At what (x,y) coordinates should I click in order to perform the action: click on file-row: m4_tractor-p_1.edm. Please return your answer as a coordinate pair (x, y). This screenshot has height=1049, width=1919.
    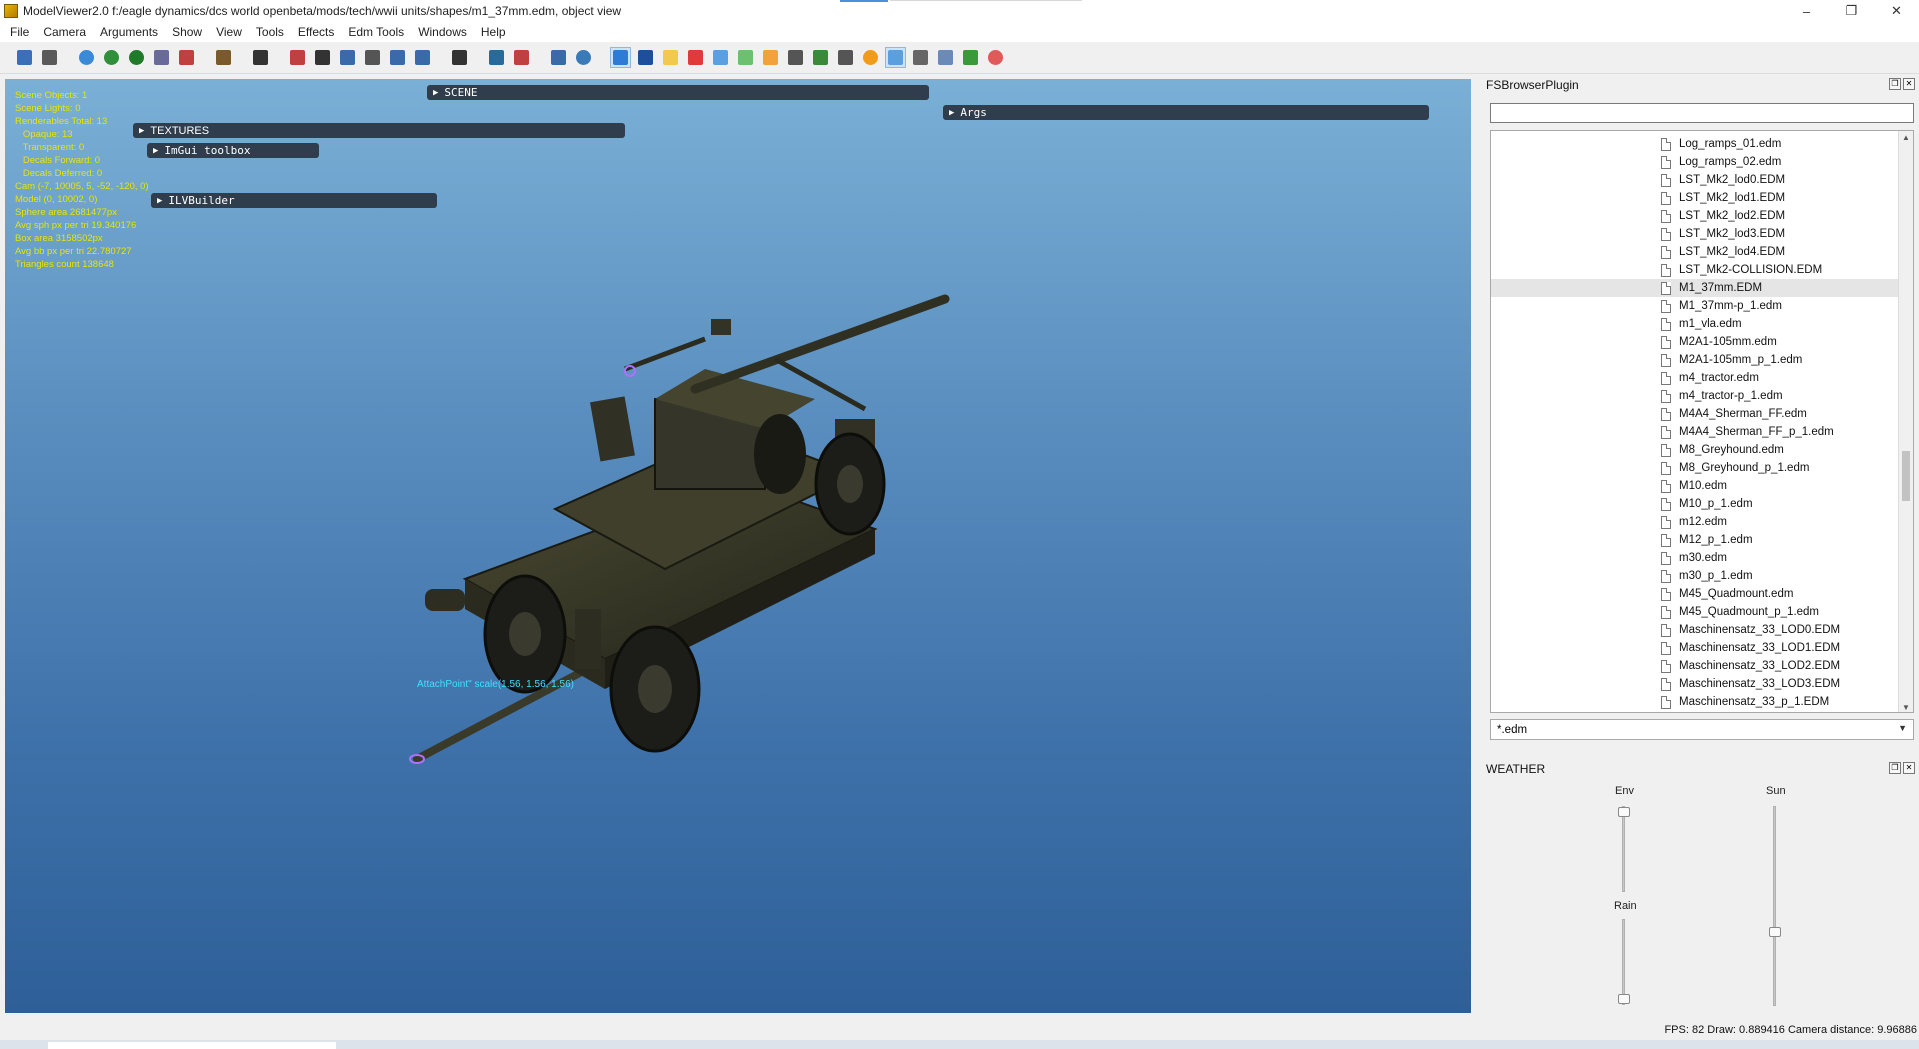
    Looking at the image, I should click on (1695, 396).